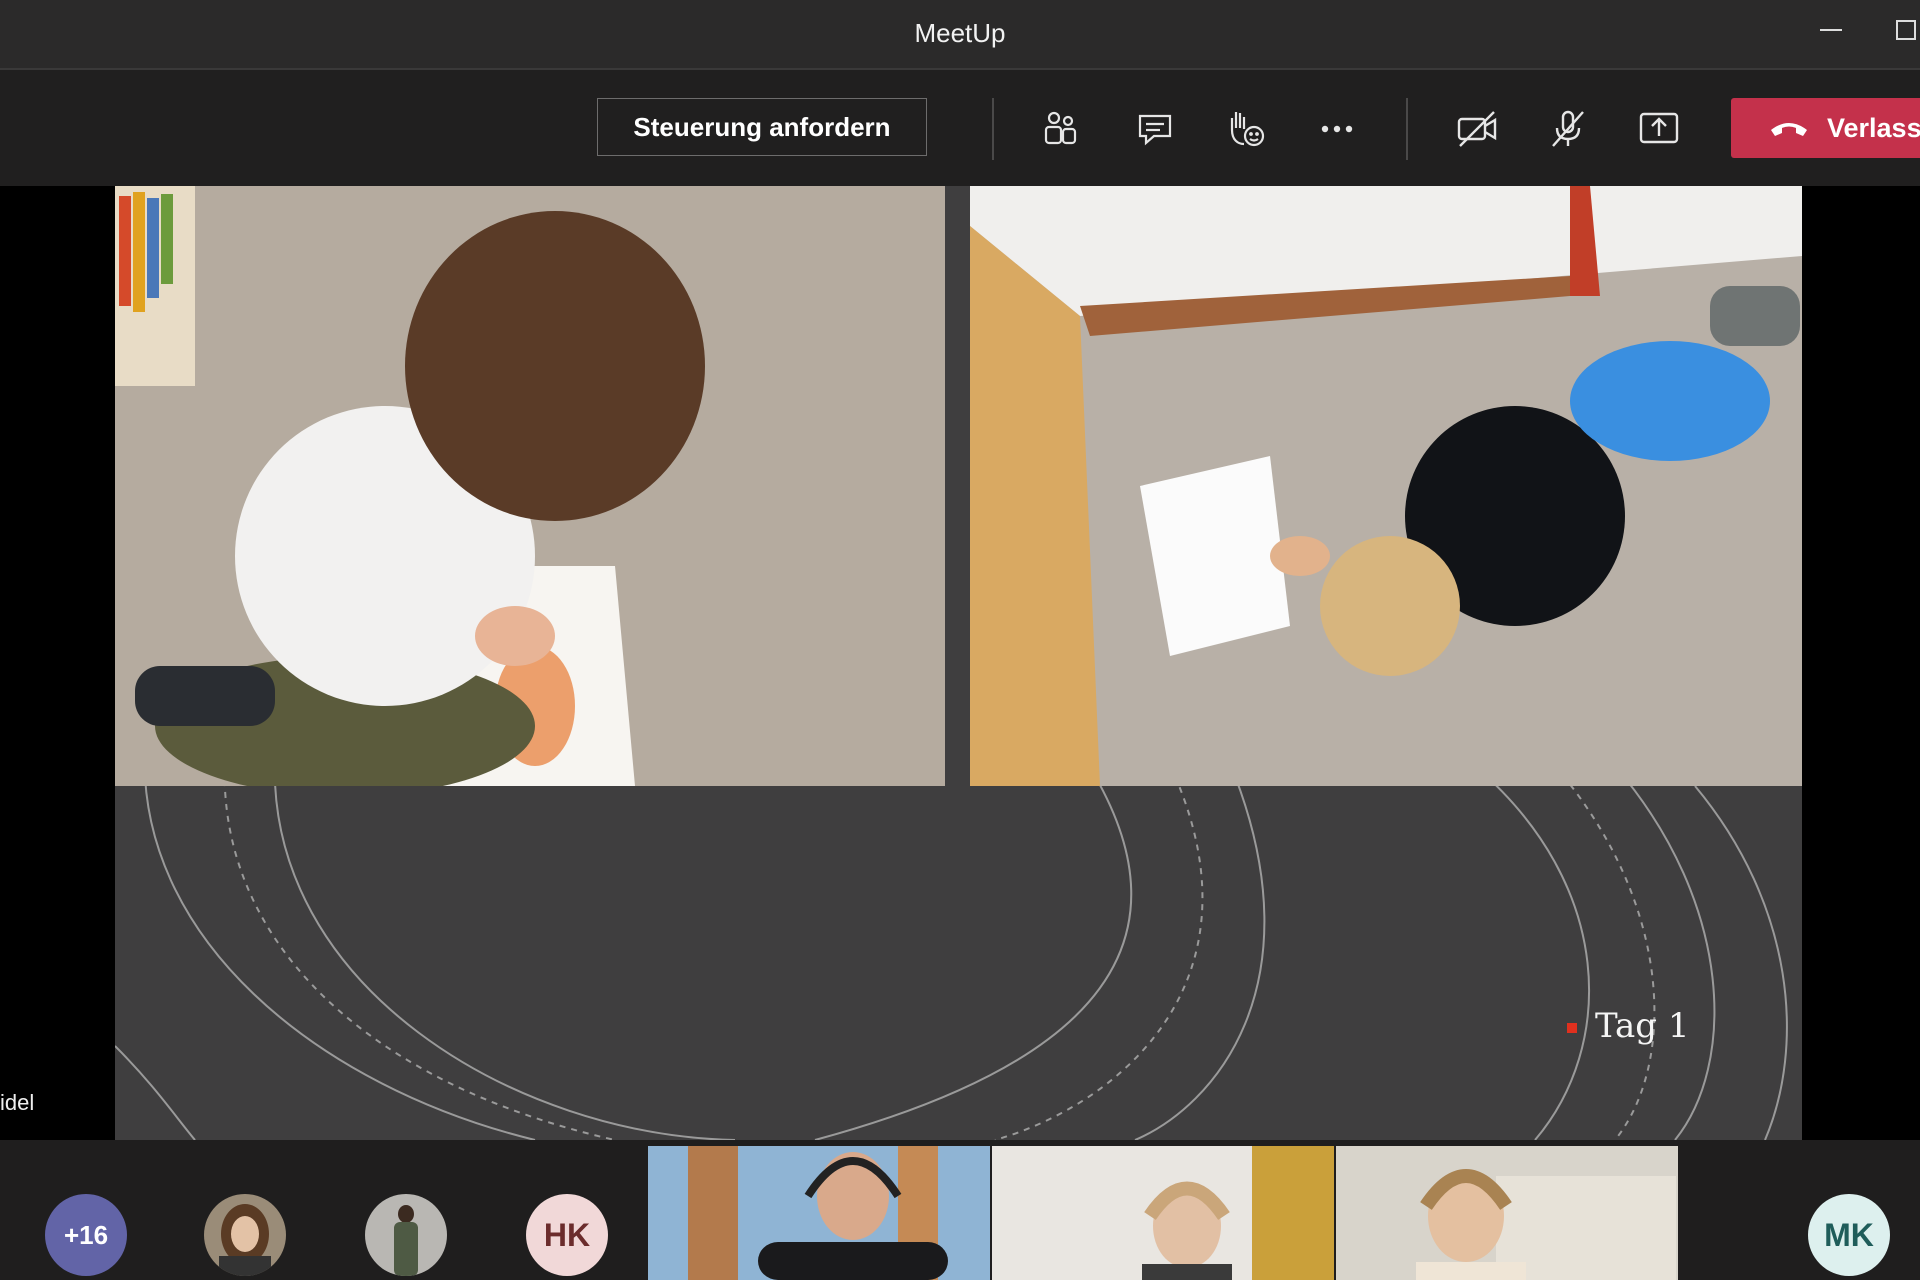  I want to click on camera-off-icon, so click(1477, 129).